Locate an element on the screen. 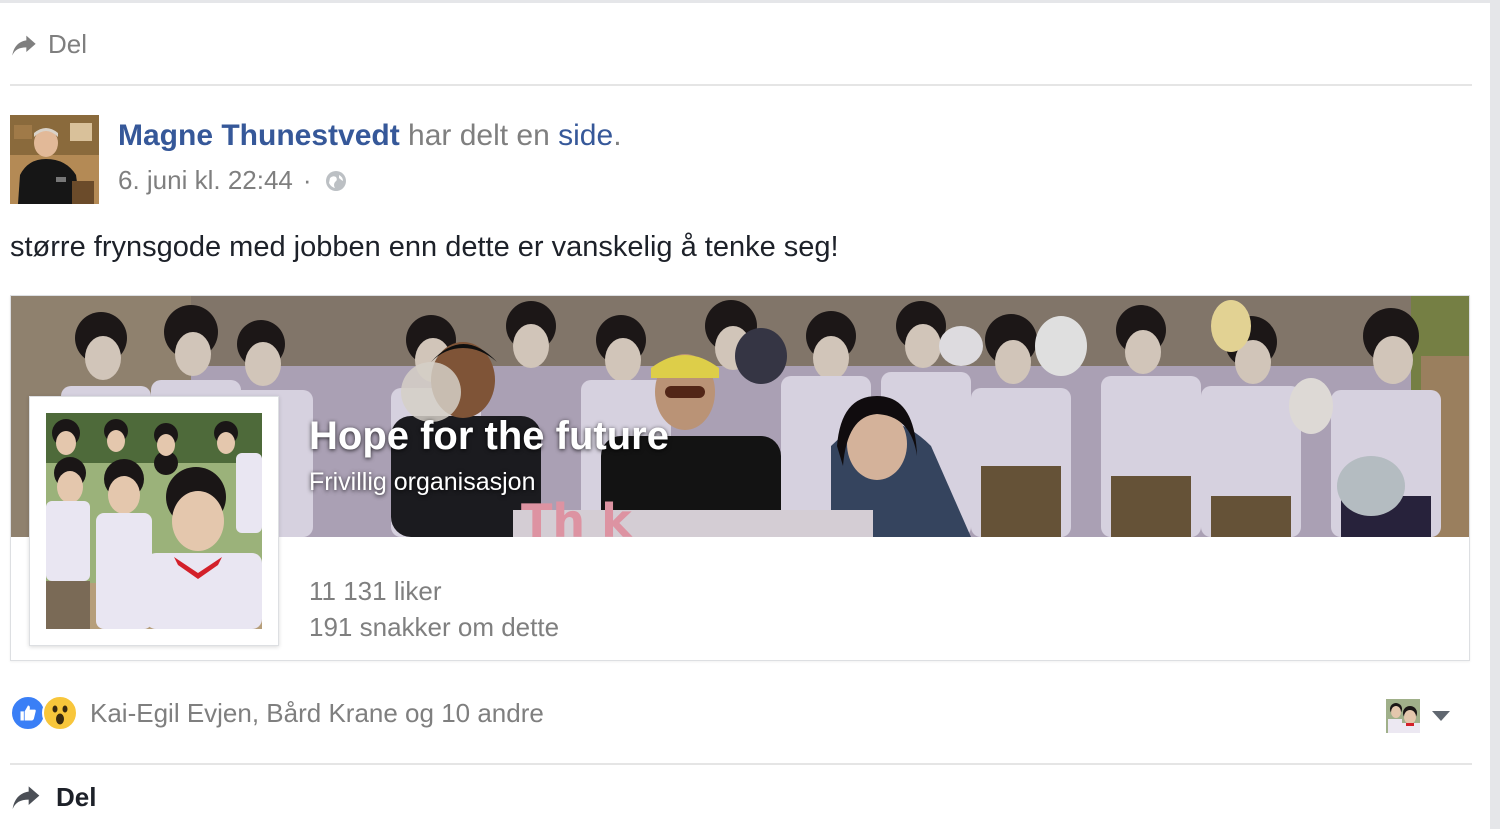 The height and width of the screenshot is (829, 1500). like-reaction-icon is located at coordinates (28, 713).